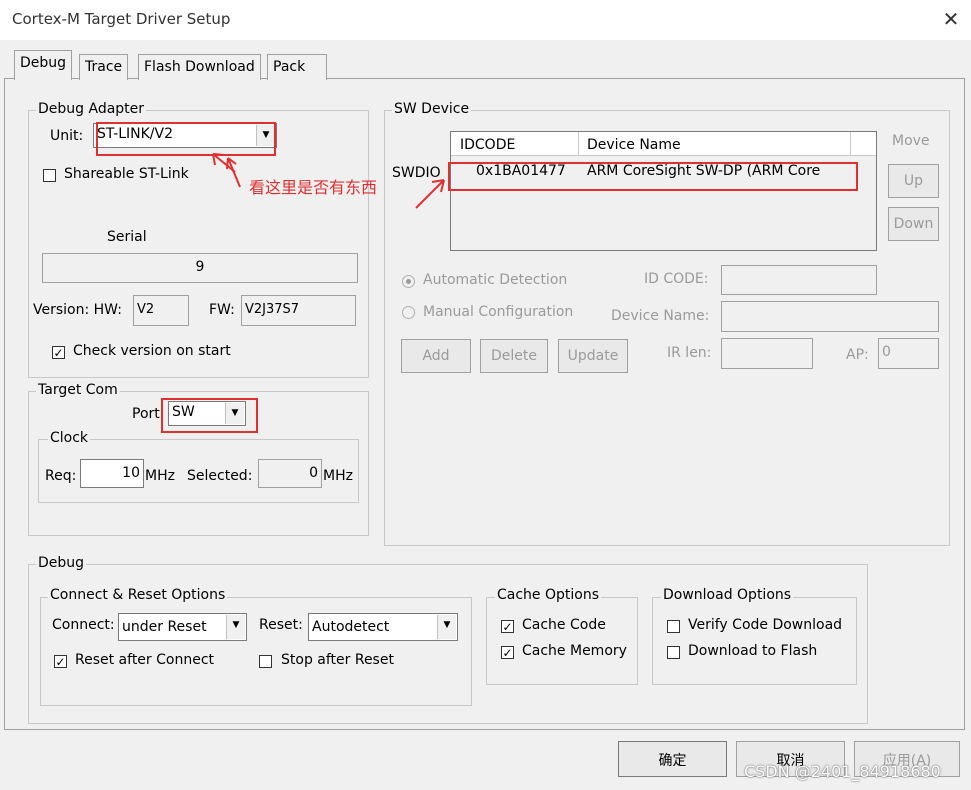  I want to click on cache-code-label: Cache Code, so click(564, 625).